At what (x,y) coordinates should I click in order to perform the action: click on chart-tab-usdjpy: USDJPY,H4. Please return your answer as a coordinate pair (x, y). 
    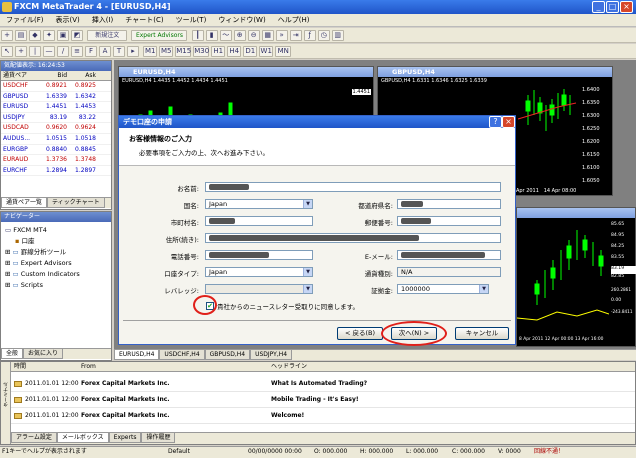
    Looking at the image, I should click on (271, 355).